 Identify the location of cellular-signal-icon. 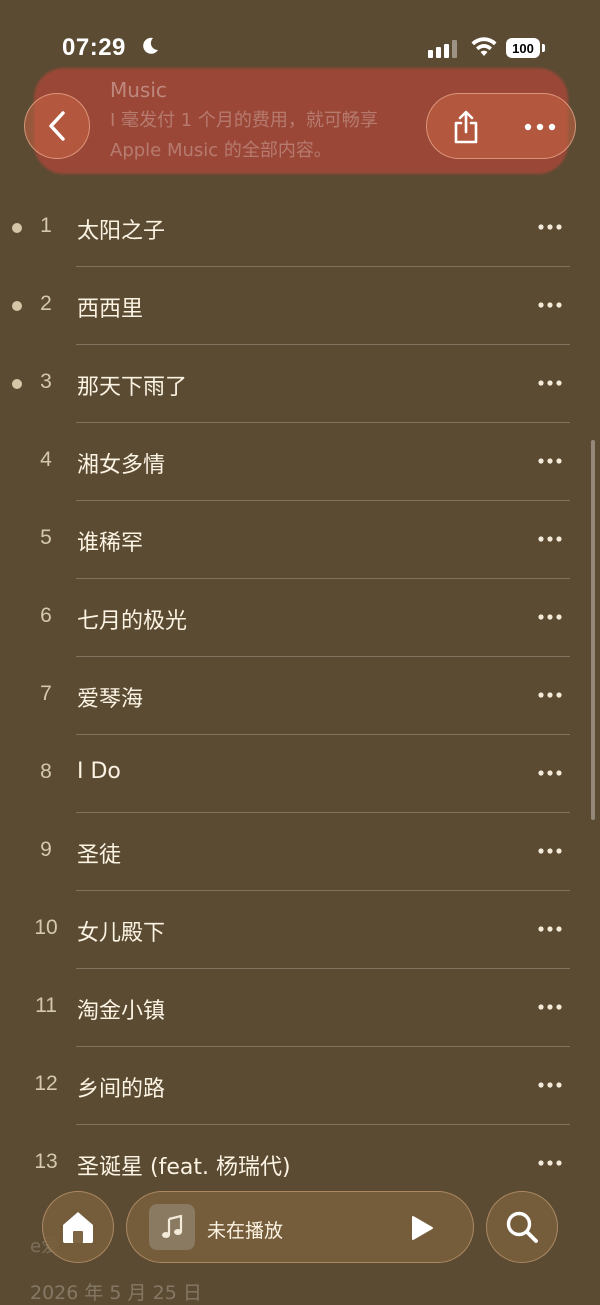
(442, 49).